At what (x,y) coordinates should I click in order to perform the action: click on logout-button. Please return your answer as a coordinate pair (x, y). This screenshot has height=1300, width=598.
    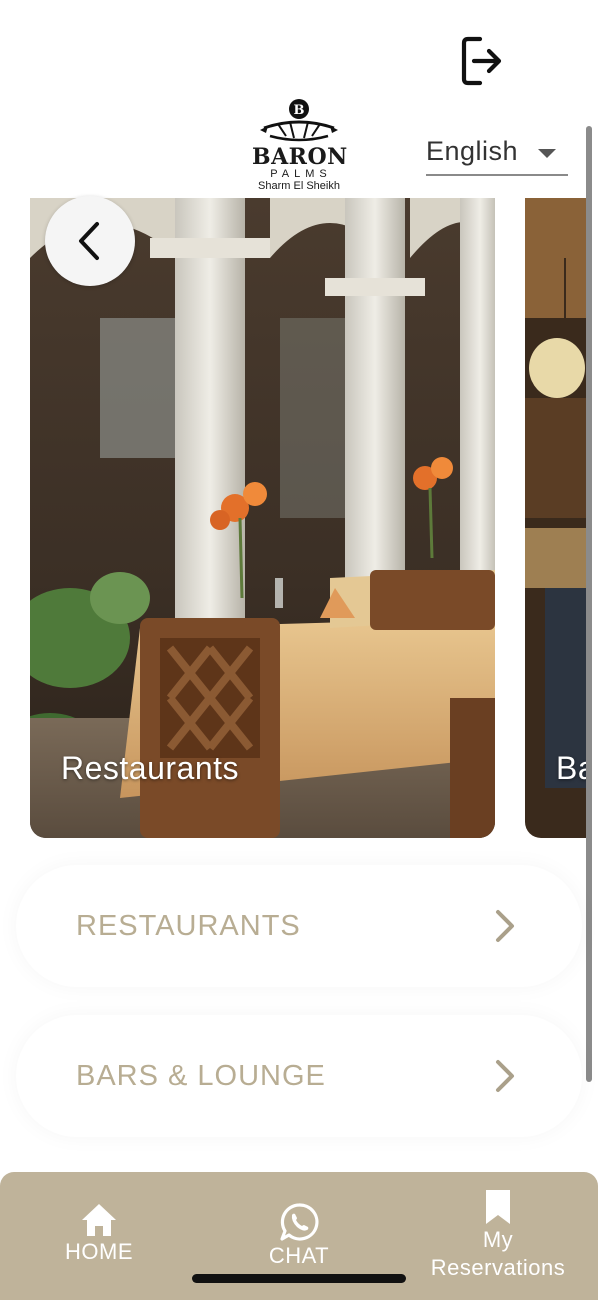
    Looking at the image, I should click on (481, 61).